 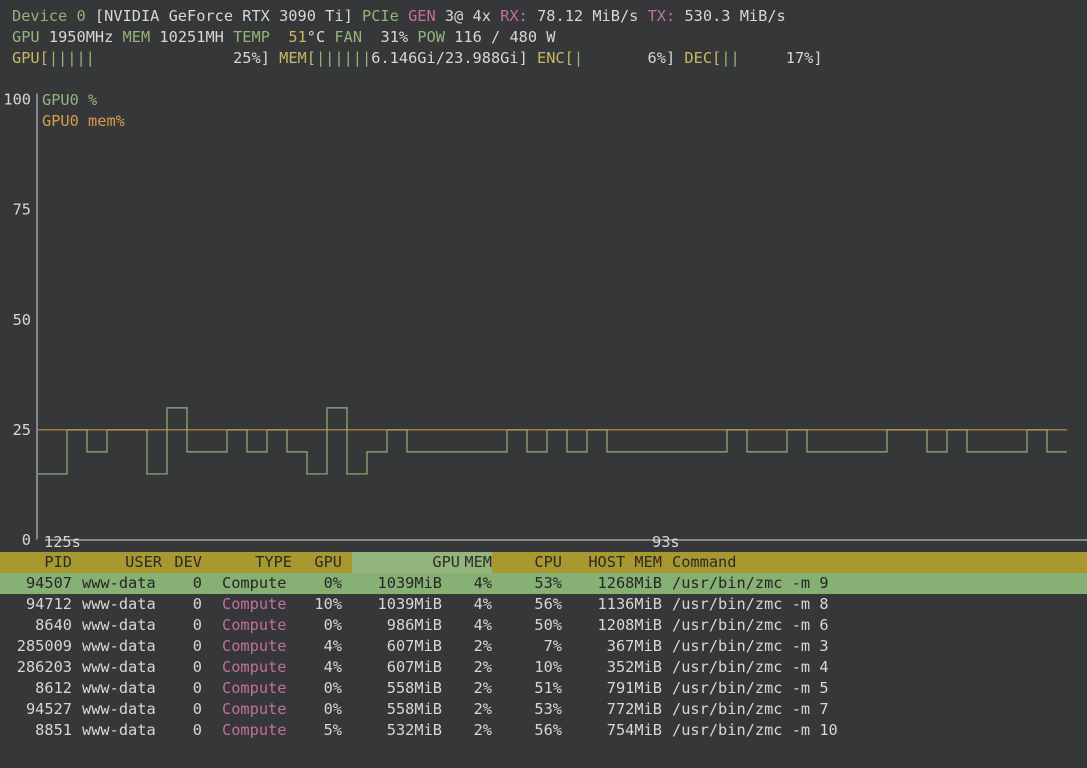 I want to click on cell-pid: 8640, so click(x=53, y=625).